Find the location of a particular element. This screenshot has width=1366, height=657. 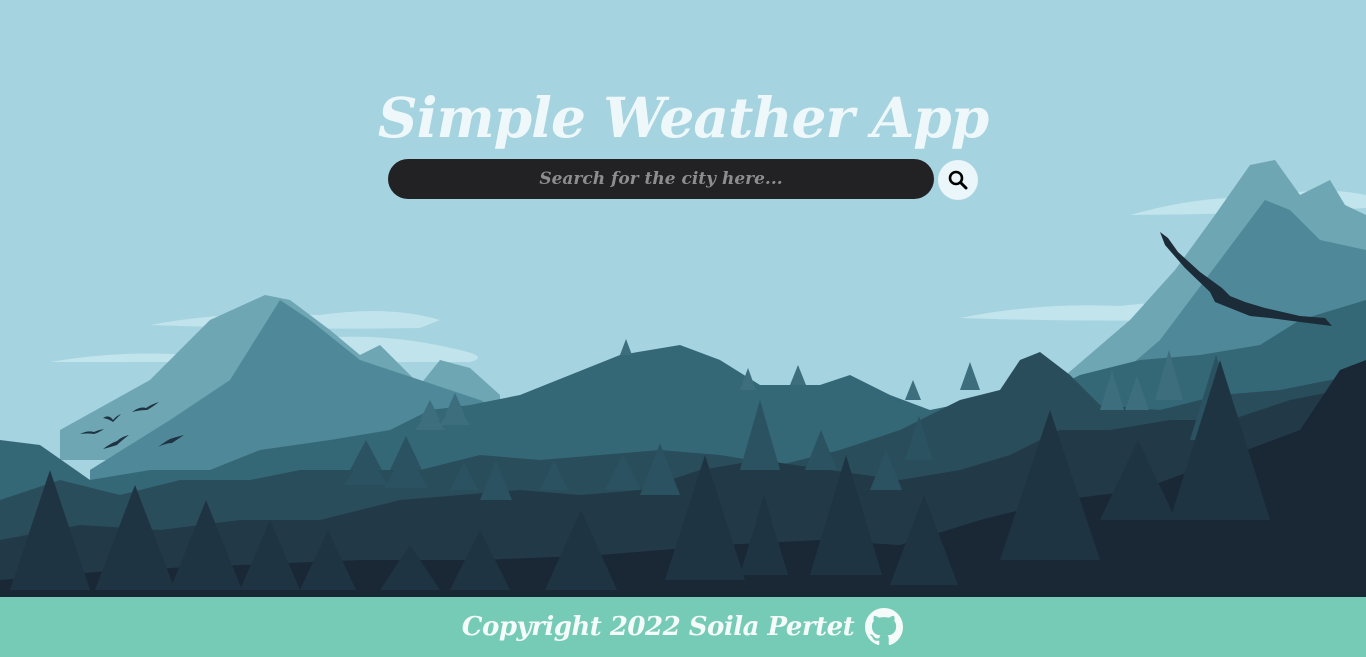

search-bar is located at coordinates (684, 179).